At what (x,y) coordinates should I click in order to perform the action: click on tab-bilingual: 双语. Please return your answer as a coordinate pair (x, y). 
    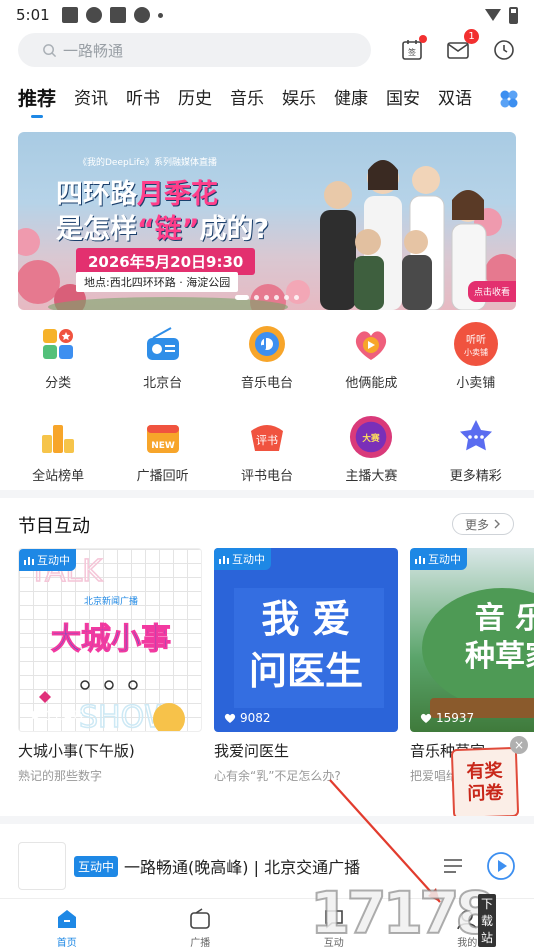
    Looking at the image, I should click on (455, 99).